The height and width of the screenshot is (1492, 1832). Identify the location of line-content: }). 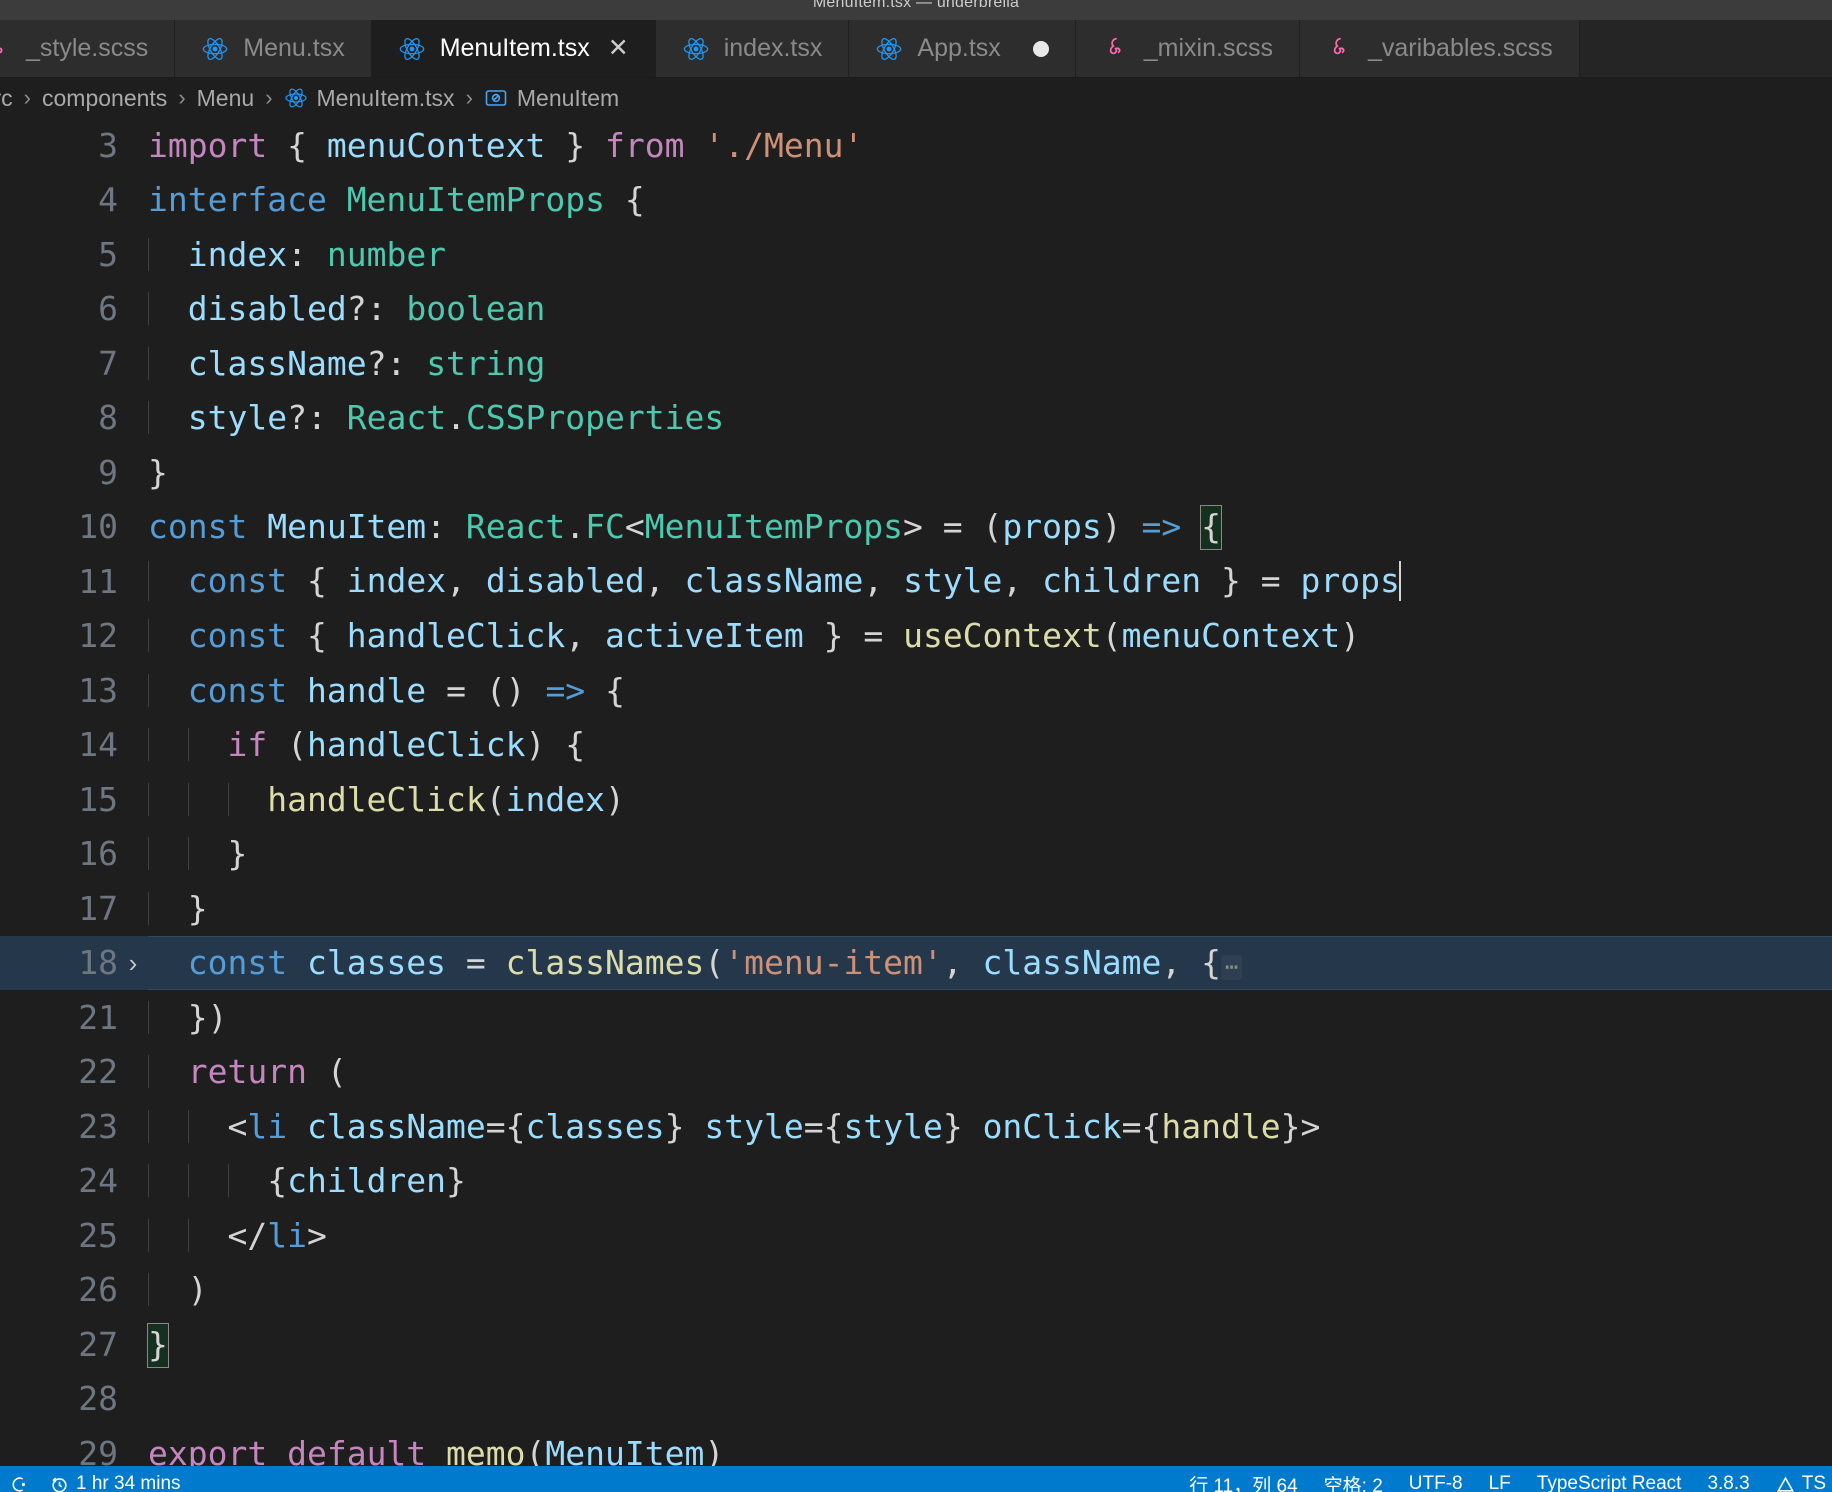
(990, 1017).